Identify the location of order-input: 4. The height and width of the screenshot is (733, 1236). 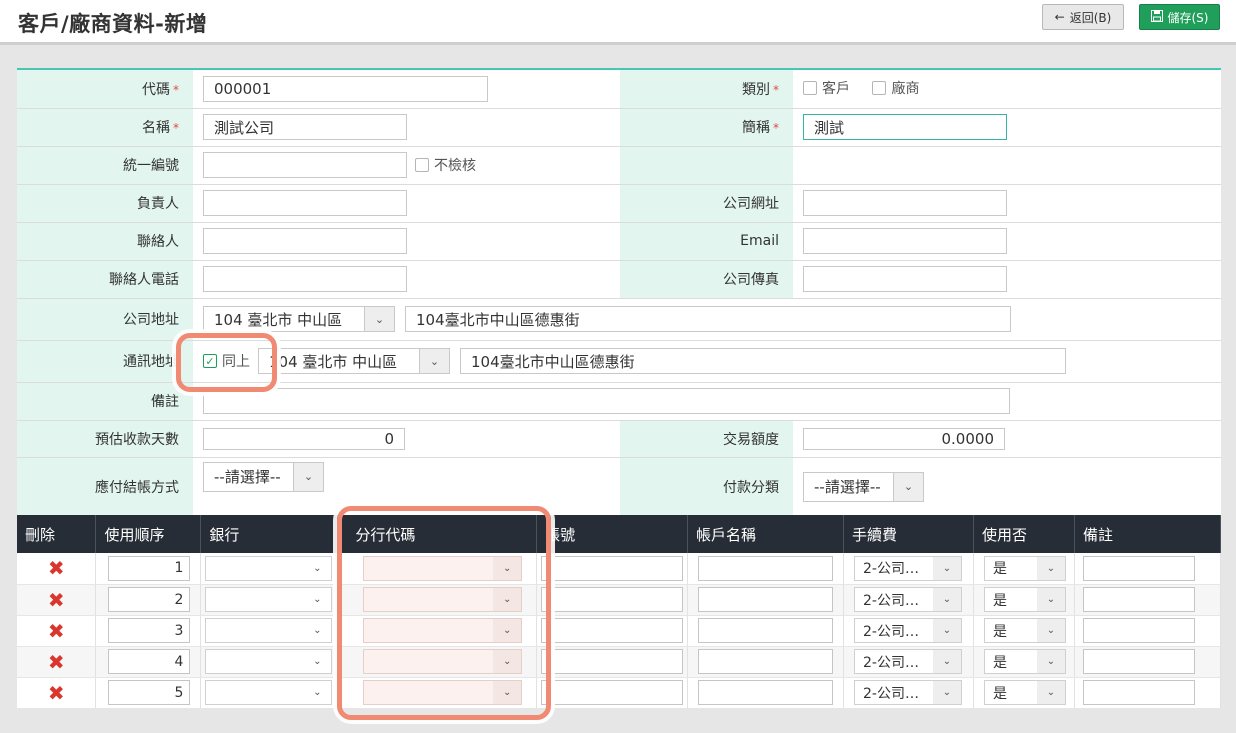
(149, 661).